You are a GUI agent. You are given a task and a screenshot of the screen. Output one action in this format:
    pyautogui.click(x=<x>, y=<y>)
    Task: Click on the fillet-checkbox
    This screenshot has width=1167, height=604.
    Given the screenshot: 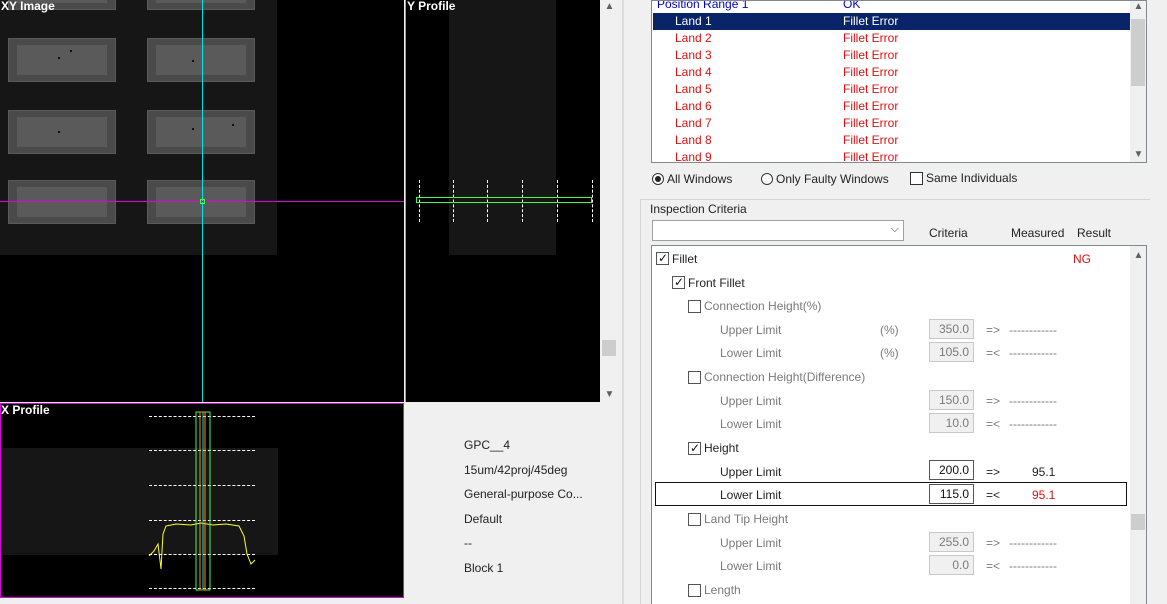 What is the action you would take?
    pyautogui.click(x=662, y=258)
    